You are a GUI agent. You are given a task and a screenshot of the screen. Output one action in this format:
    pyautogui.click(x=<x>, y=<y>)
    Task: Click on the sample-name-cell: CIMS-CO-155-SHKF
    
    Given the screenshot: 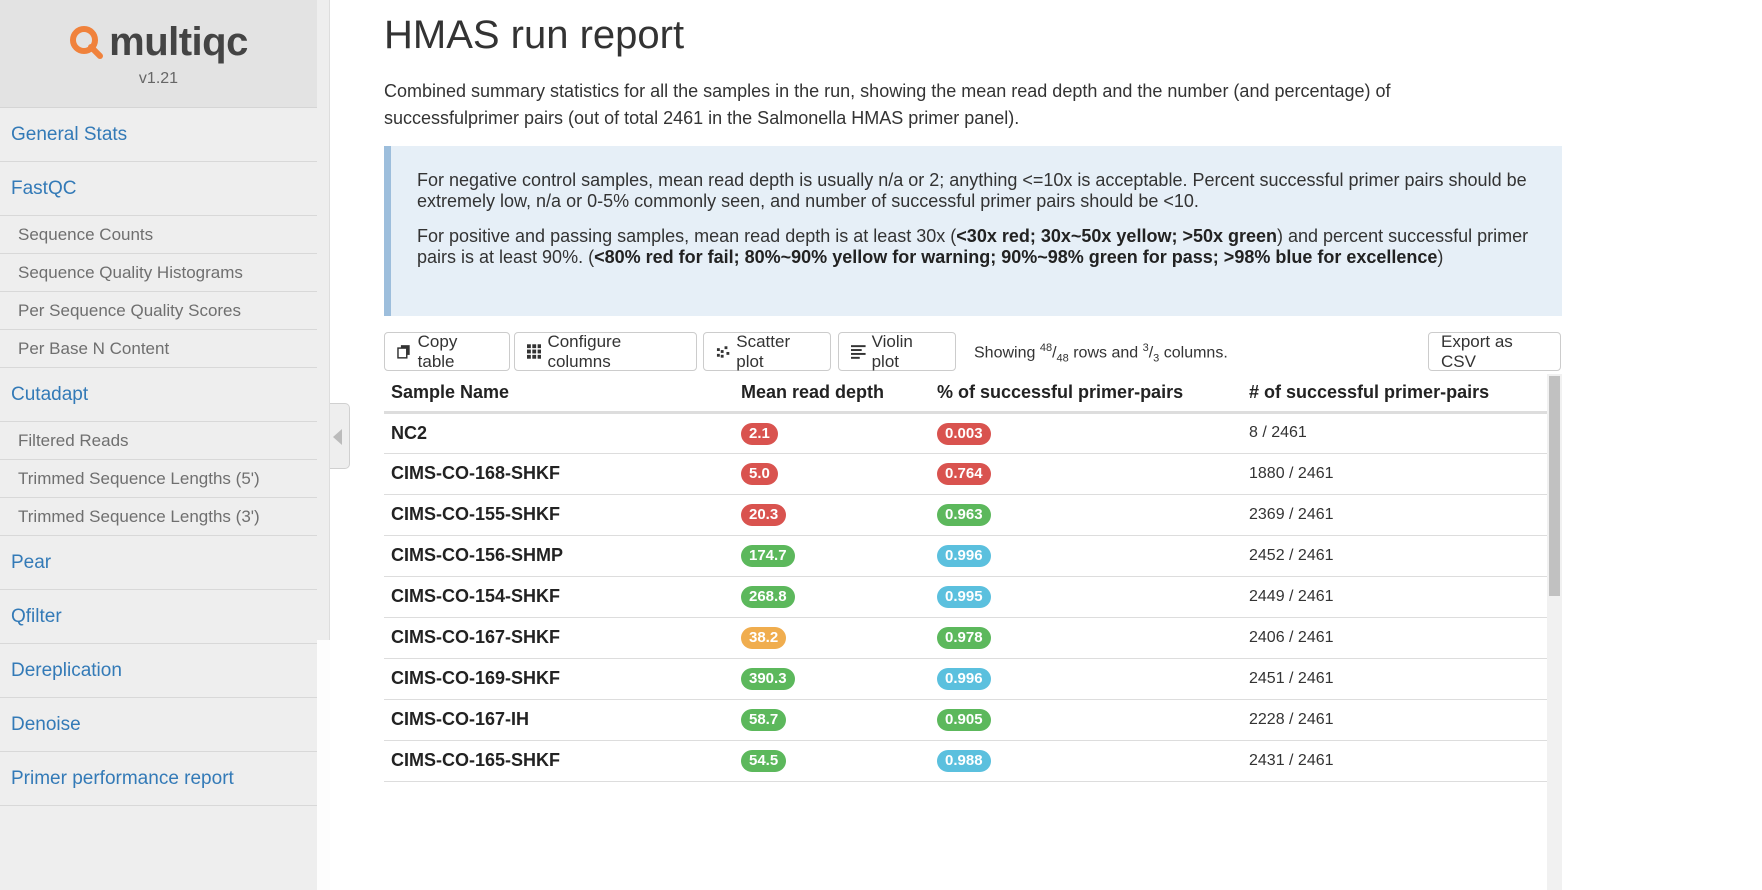 What is the action you would take?
    pyautogui.click(x=559, y=515)
    